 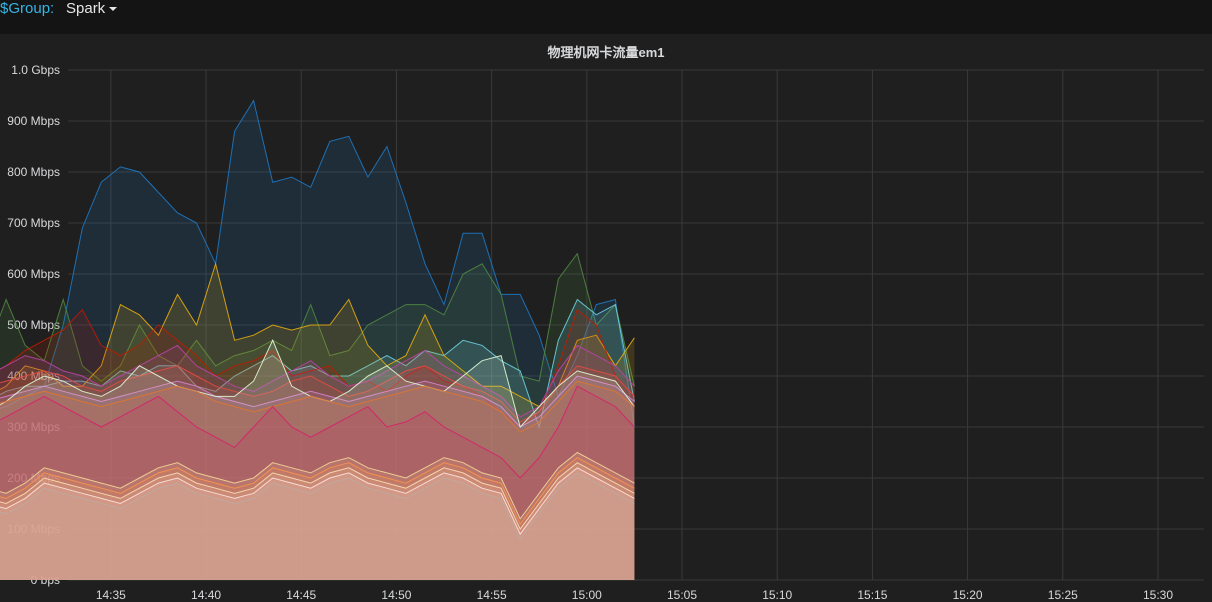 What do you see at coordinates (113, 9) in the screenshot?
I see `caret-down-icon` at bounding box center [113, 9].